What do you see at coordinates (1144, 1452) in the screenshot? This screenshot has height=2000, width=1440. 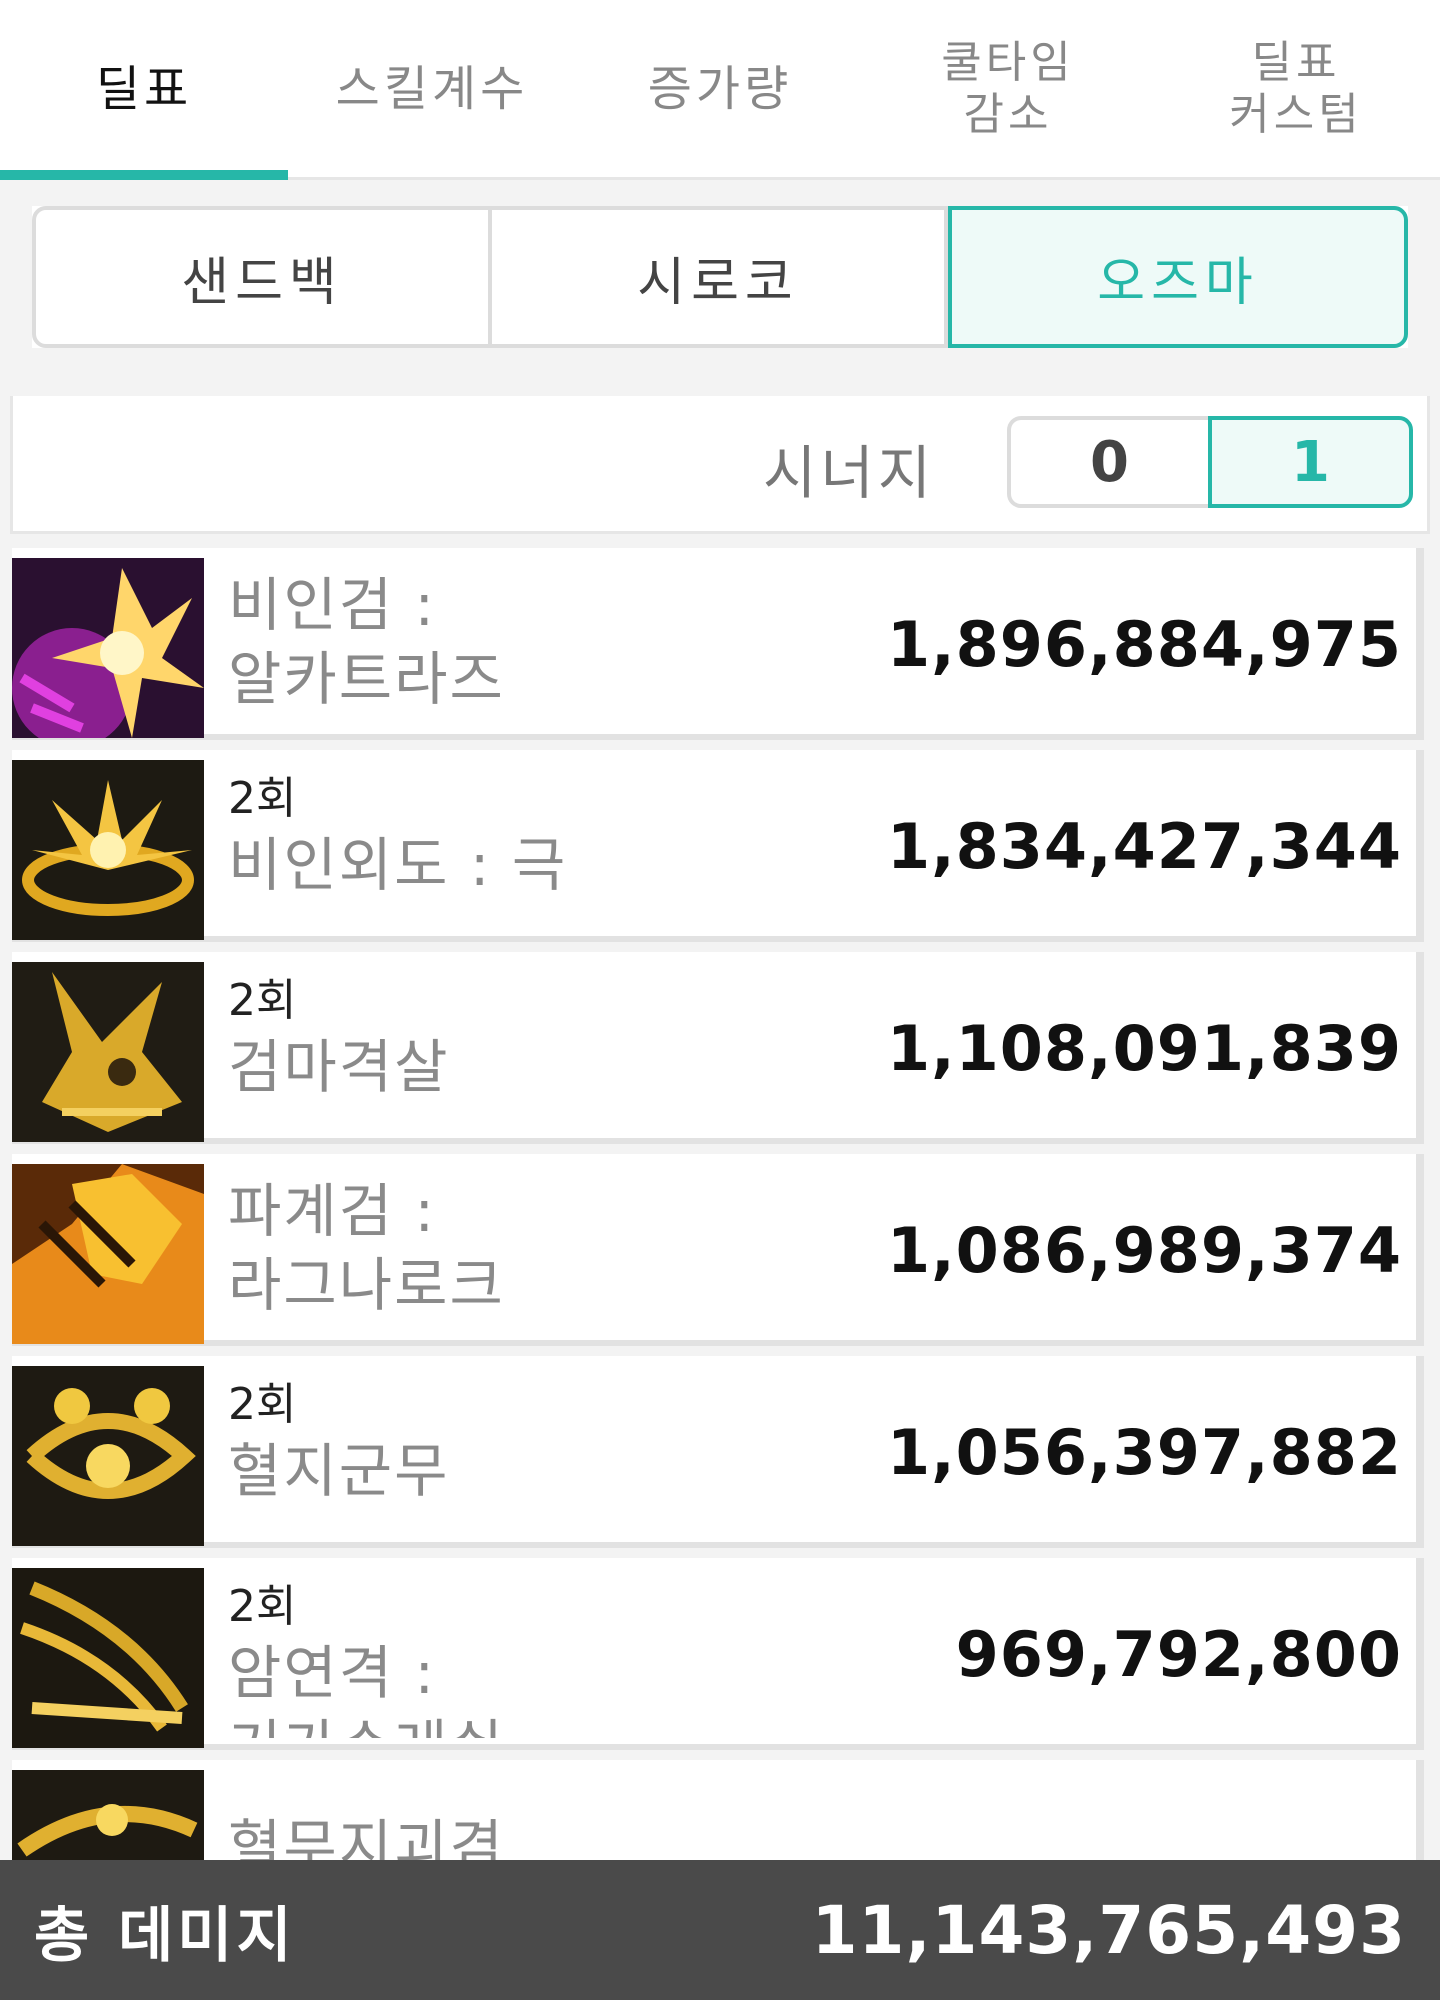 I see `skill-damage: 1,056,397,882` at bounding box center [1144, 1452].